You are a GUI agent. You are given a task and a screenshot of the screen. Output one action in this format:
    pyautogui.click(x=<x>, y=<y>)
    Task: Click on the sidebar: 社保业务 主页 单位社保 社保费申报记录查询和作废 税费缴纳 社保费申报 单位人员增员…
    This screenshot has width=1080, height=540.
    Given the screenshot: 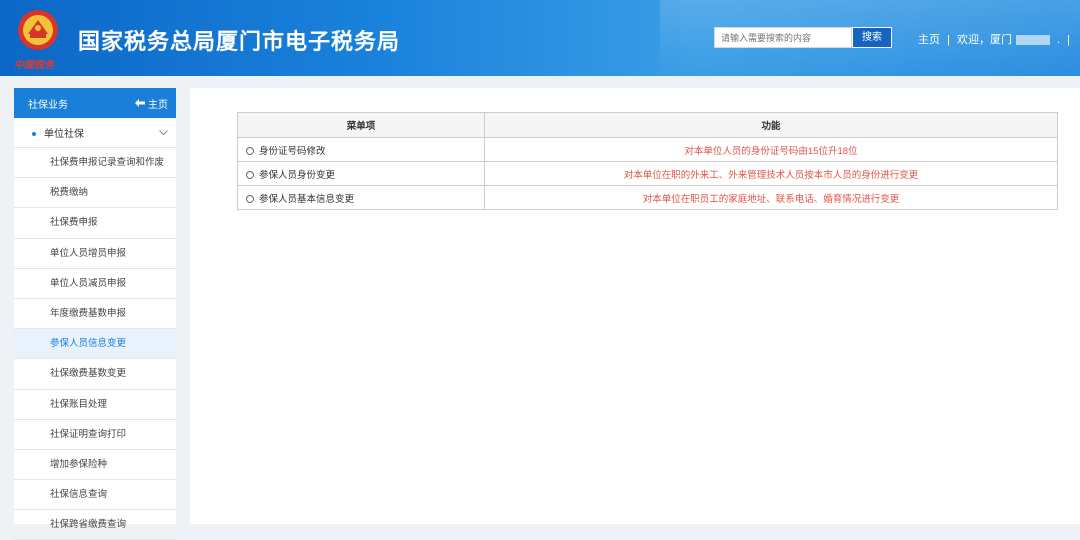 What is the action you would take?
    pyautogui.click(x=95, y=314)
    